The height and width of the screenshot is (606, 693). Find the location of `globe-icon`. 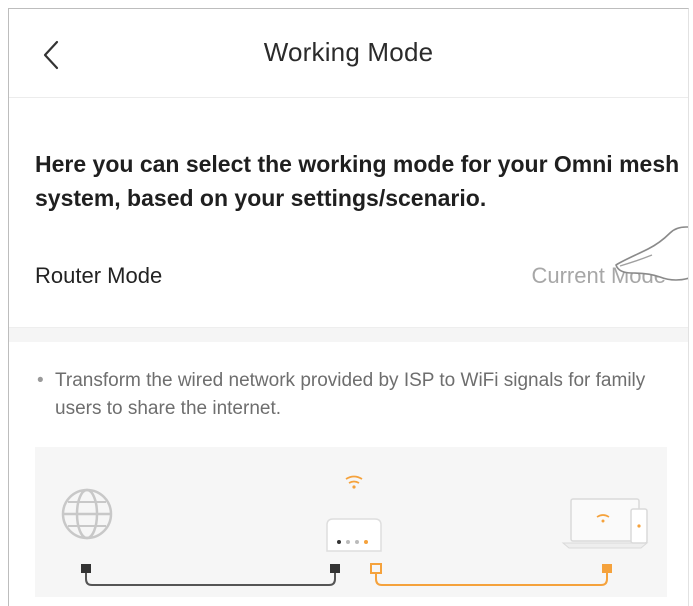

globe-icon is located at coordinates (87, 514).